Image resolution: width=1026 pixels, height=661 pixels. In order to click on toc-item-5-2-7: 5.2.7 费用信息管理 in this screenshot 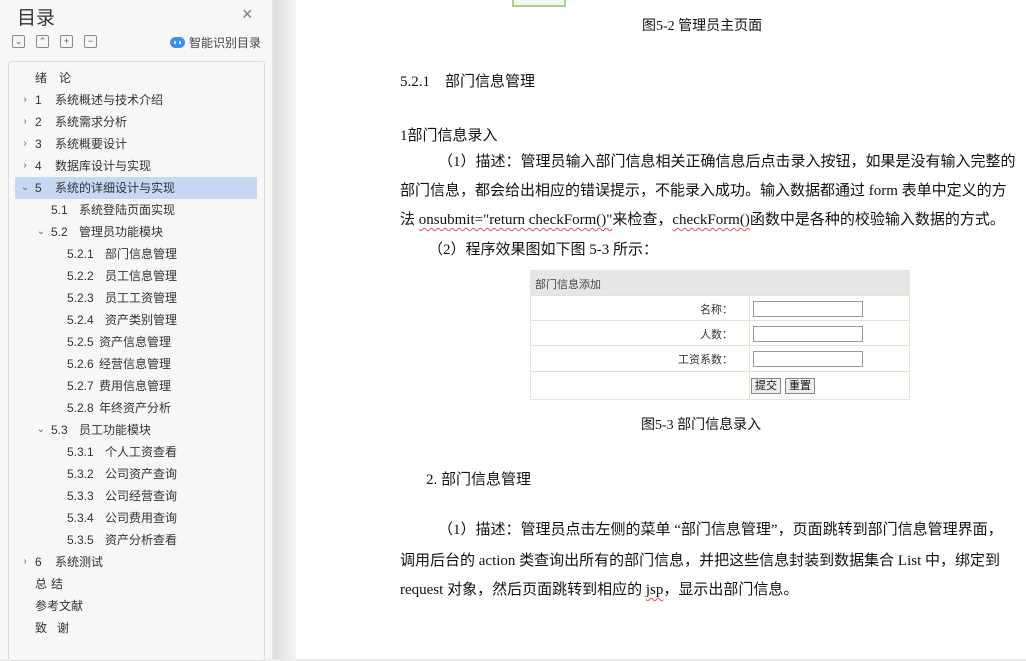, I will do `click(157, 386)`.